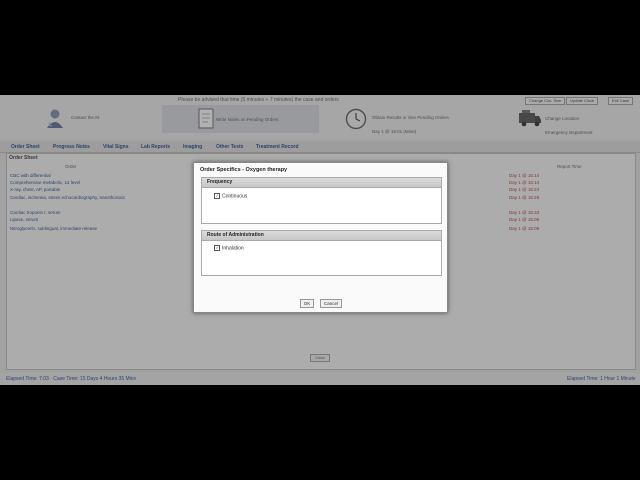 The height and width of the screenshot is (480, 640). What do you see at coordinates (235, 196) in the screenshot?
I see `frequency-option-label: Continuous` at bounding box center [235, 196].